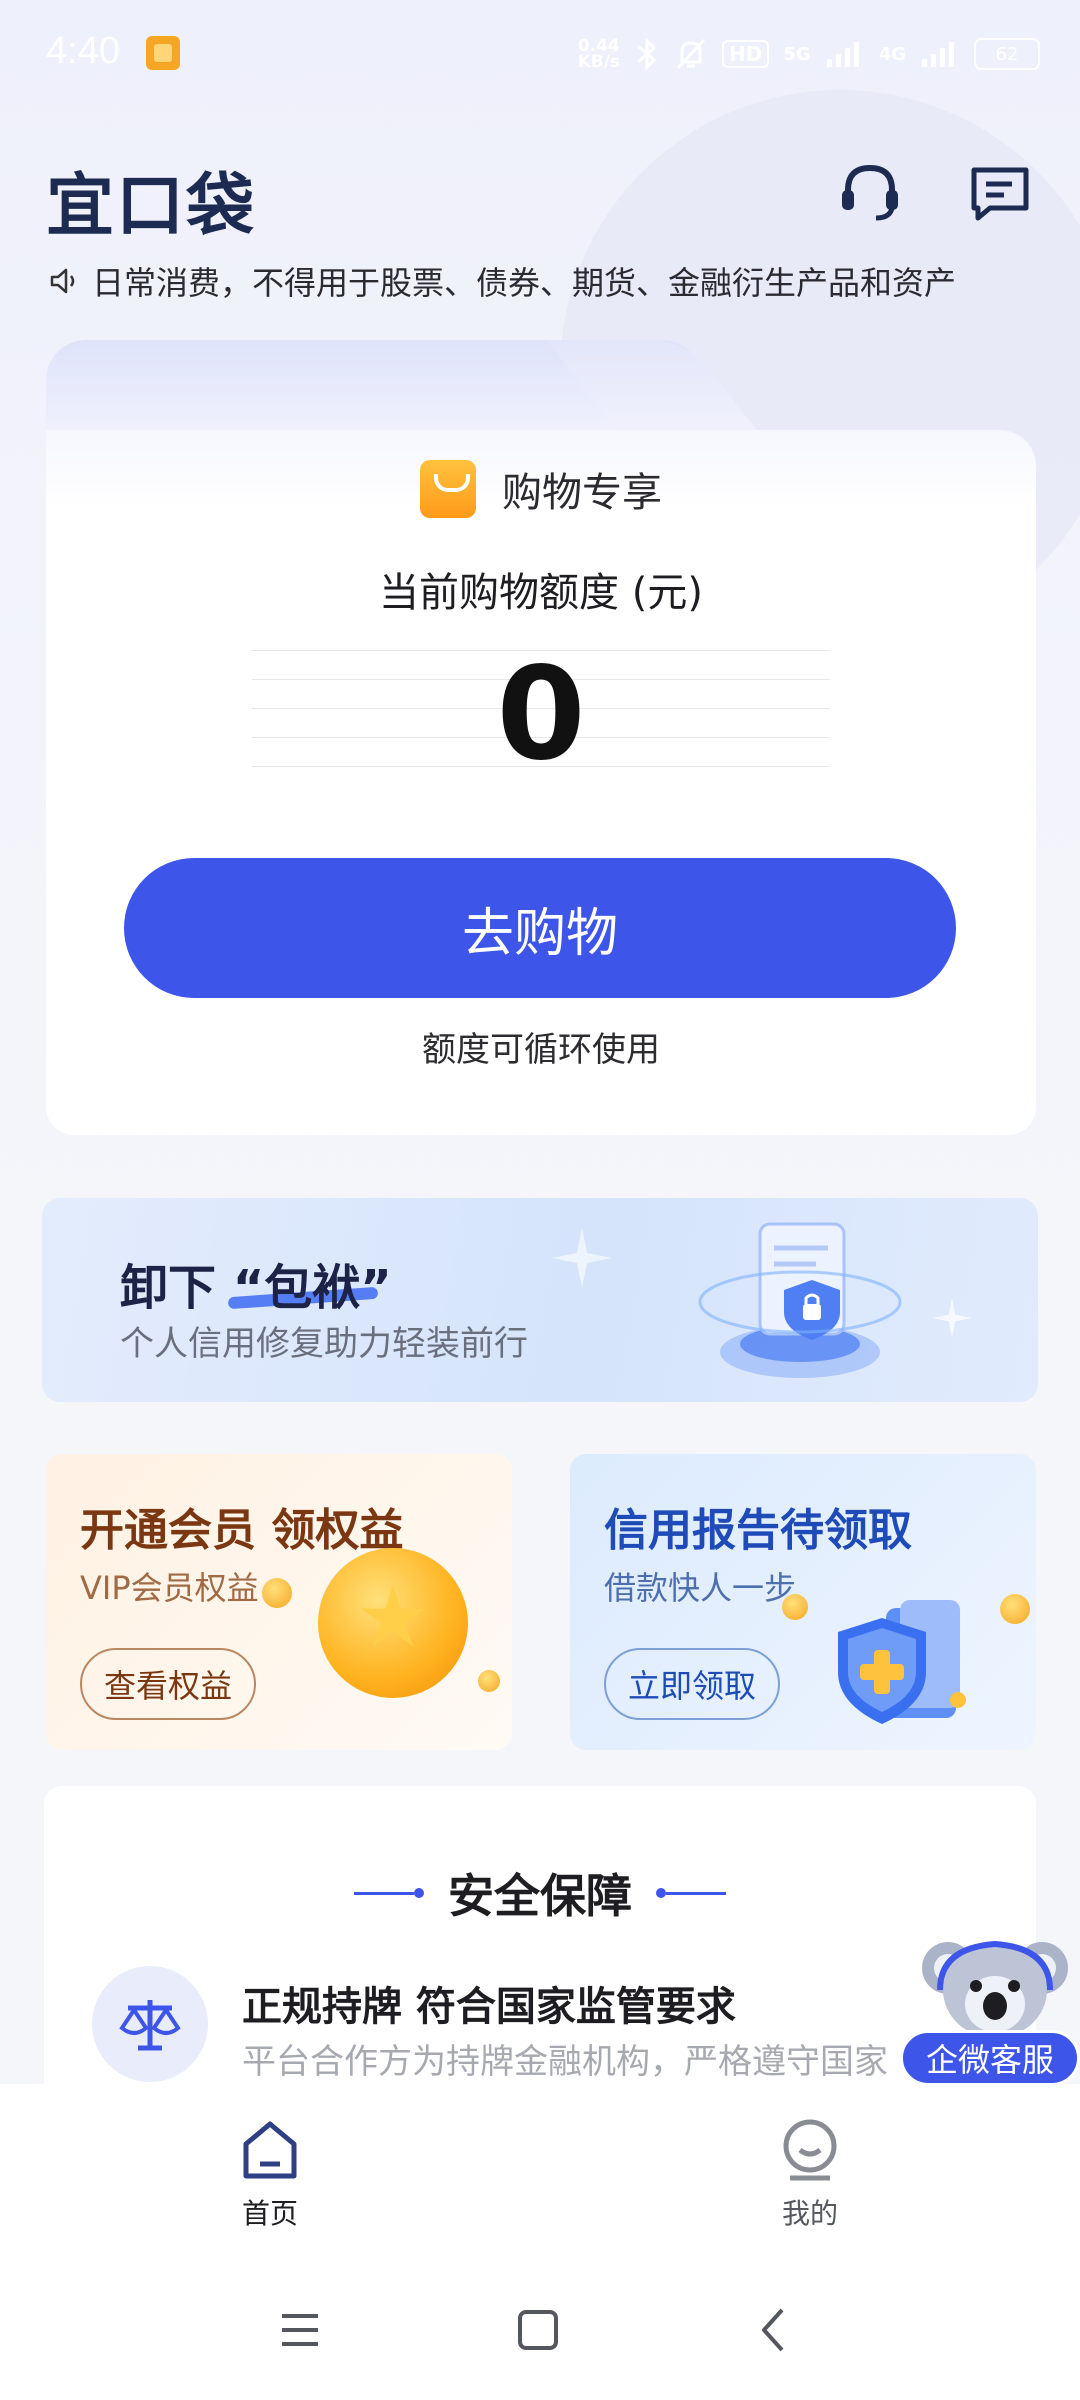  Describe the element at coordinates (83, 51) in the screenshot. I see `status-time: 4:40` at that location.